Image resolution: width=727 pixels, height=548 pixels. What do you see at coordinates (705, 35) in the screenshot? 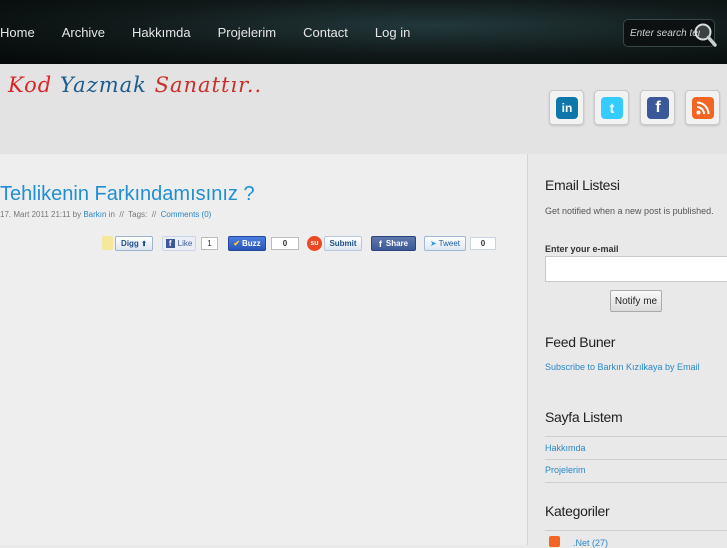
I see `search-icon` at bounding box center [705, 35].